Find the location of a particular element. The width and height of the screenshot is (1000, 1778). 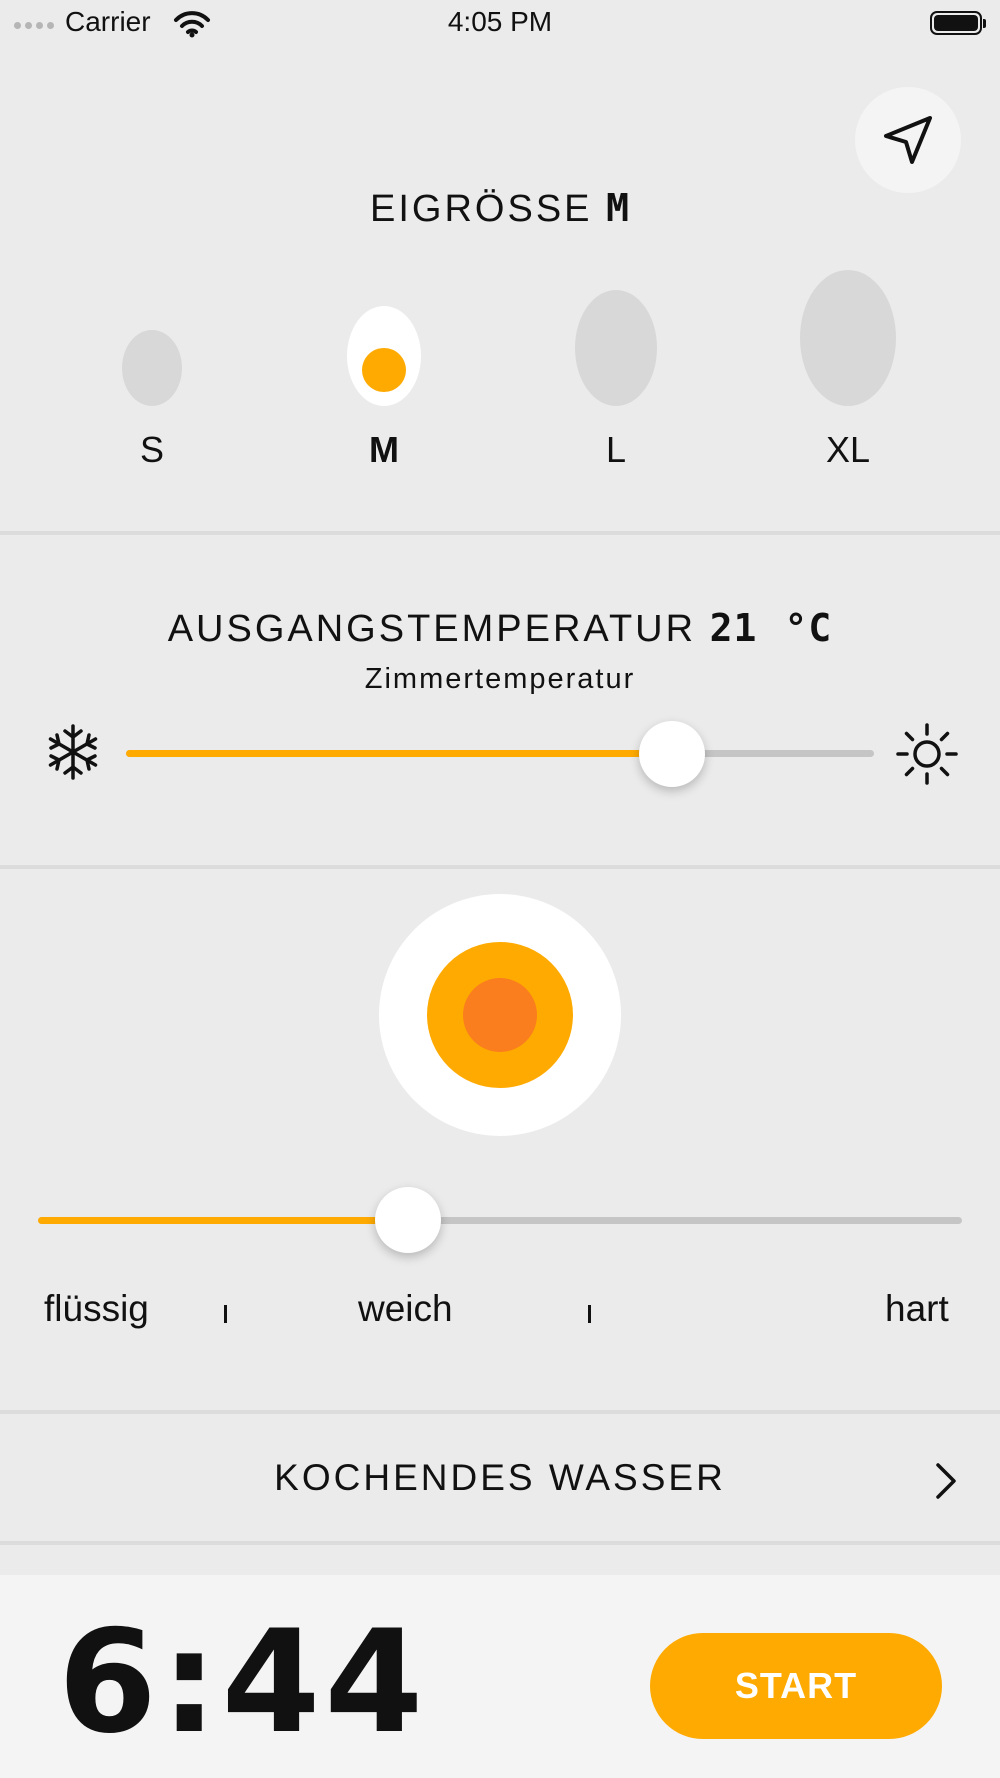

egg-size-label-xl: XL is located at coordinates (848, 450).